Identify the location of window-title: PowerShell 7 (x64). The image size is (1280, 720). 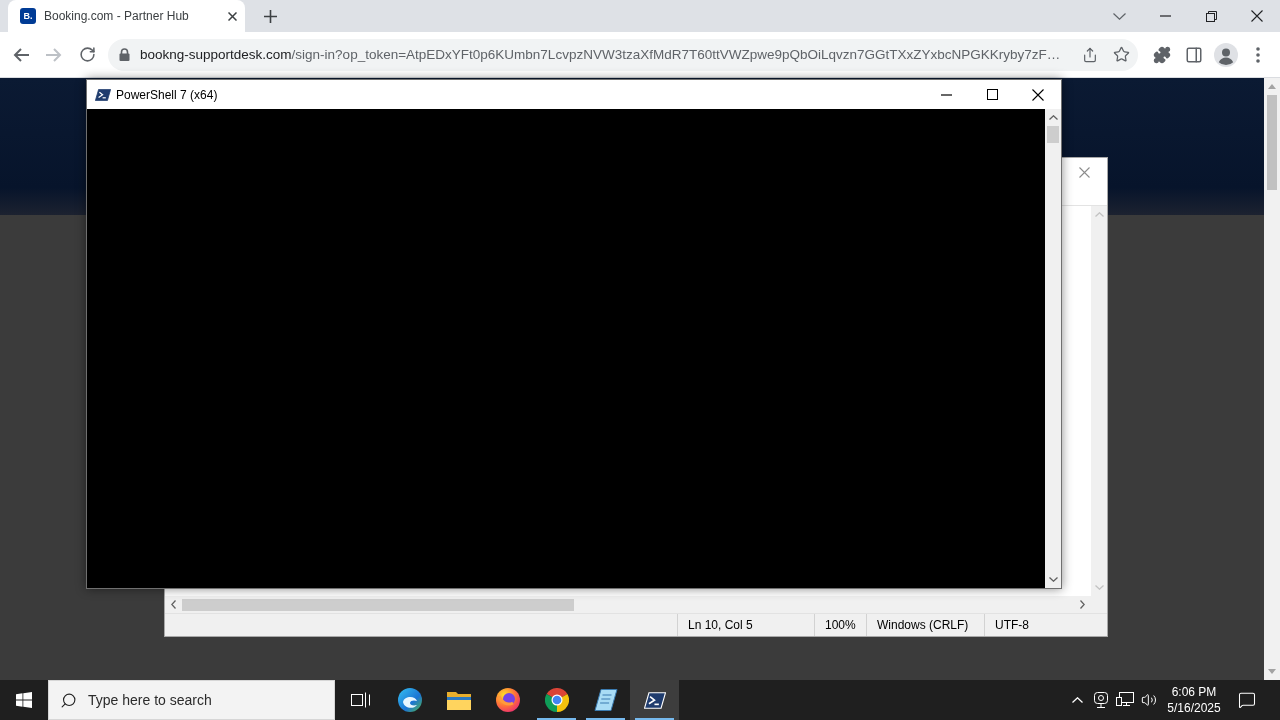
(167, 94).